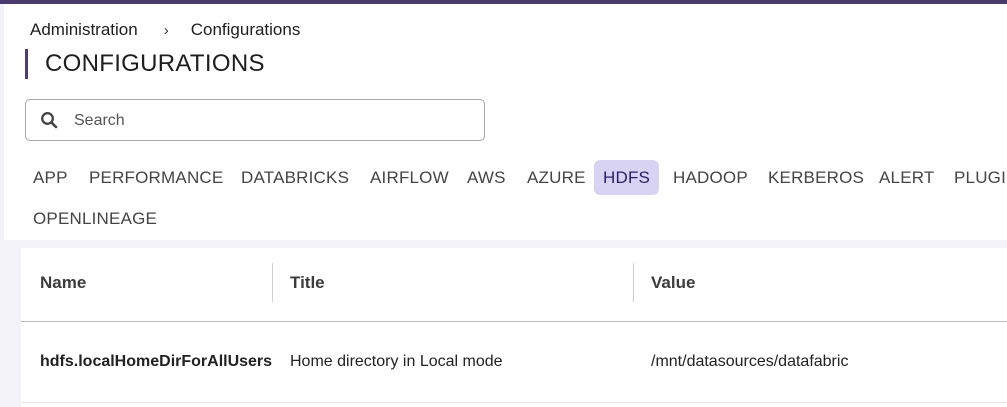 This screenshot has height=407, width=1007. What do you see at coordinates (95, 218) in the screenshot?
I see `tab-openlineage: OPENLINEAGE` at bounding box center [95, 218].